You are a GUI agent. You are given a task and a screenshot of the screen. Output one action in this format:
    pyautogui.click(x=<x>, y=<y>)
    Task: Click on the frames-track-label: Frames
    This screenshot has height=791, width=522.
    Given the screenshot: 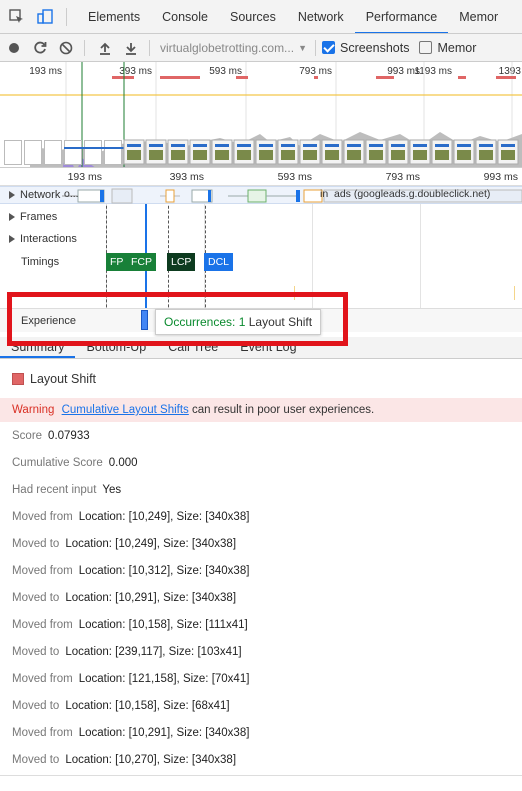 What is the action you would take?
    pyautogui.click(x=39, y=217)
    